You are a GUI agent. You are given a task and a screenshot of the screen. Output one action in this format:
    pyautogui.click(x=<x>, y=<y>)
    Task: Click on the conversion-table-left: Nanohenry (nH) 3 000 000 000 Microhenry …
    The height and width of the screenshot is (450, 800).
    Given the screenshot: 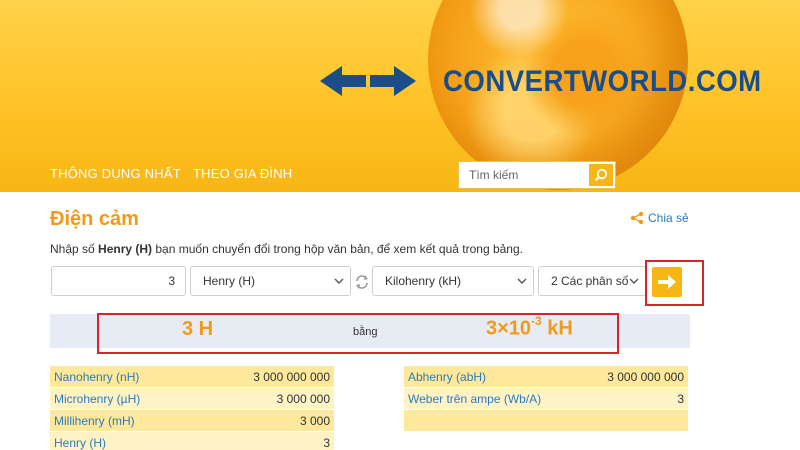 What is the action you would take?
    pyautogui.click(x=192, y=408)
    